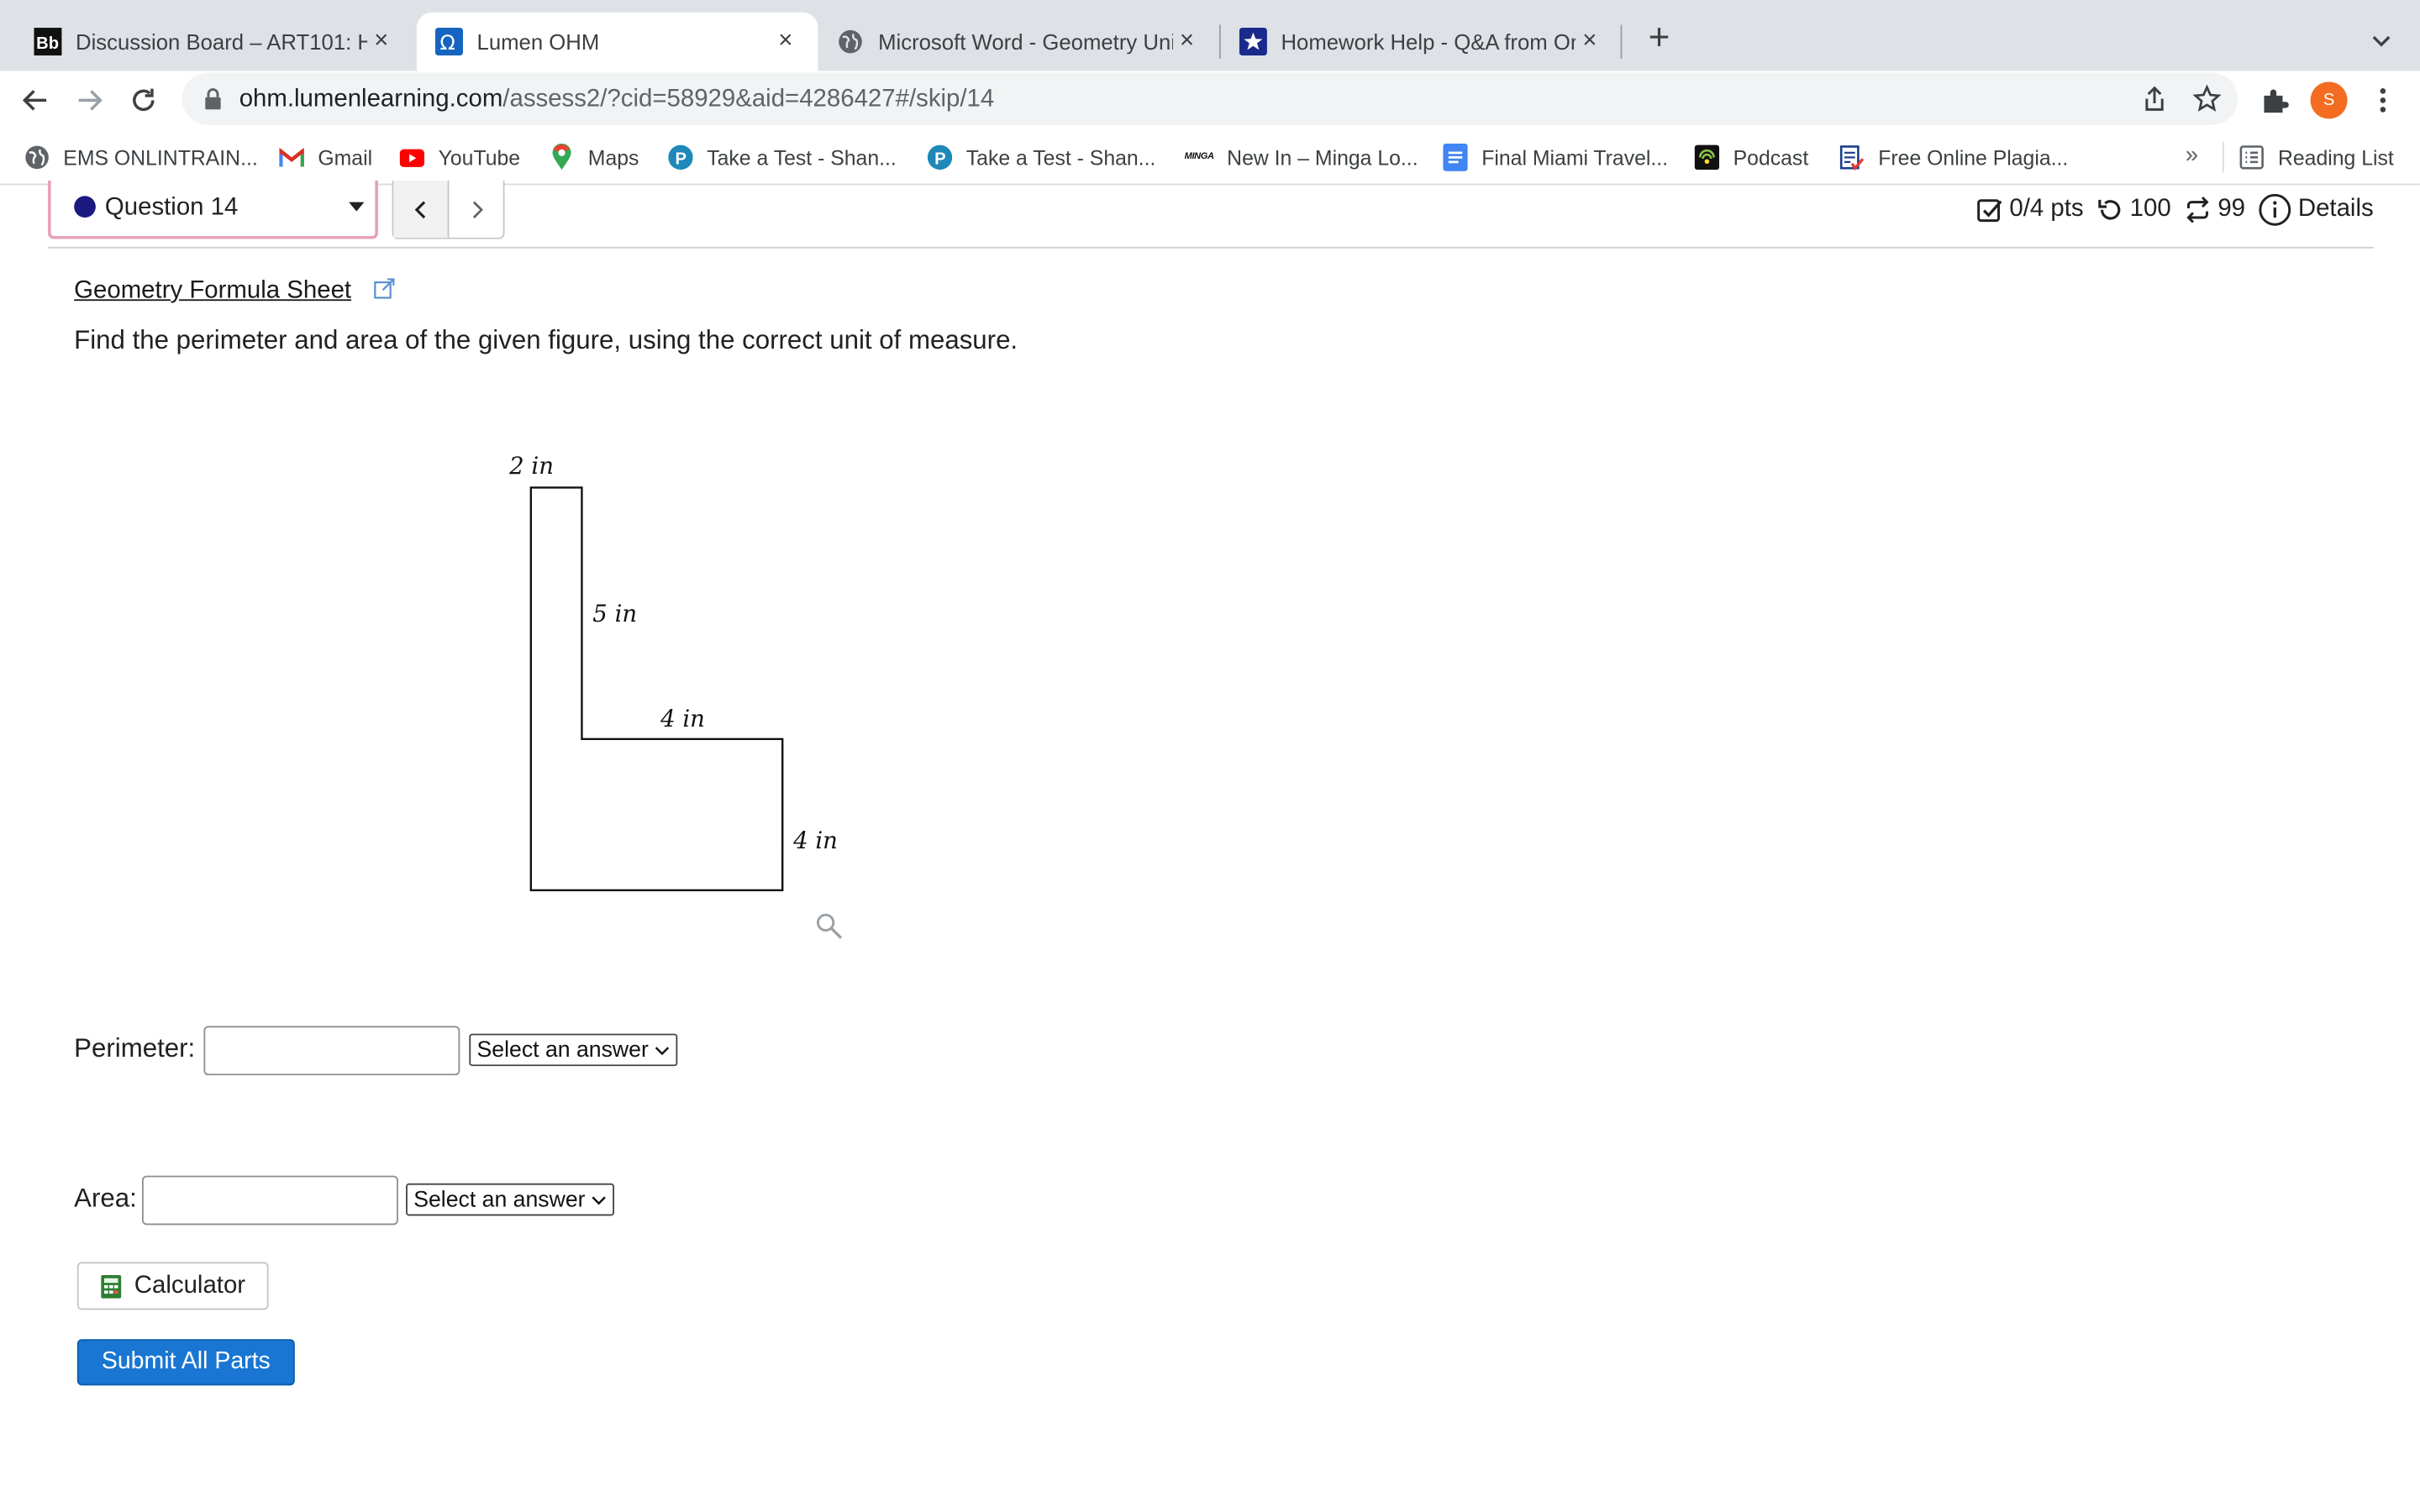 The image size is (2420, 1512). I want to click on submit-all-parts-button: Submit All Parts, so click(185, 1362).